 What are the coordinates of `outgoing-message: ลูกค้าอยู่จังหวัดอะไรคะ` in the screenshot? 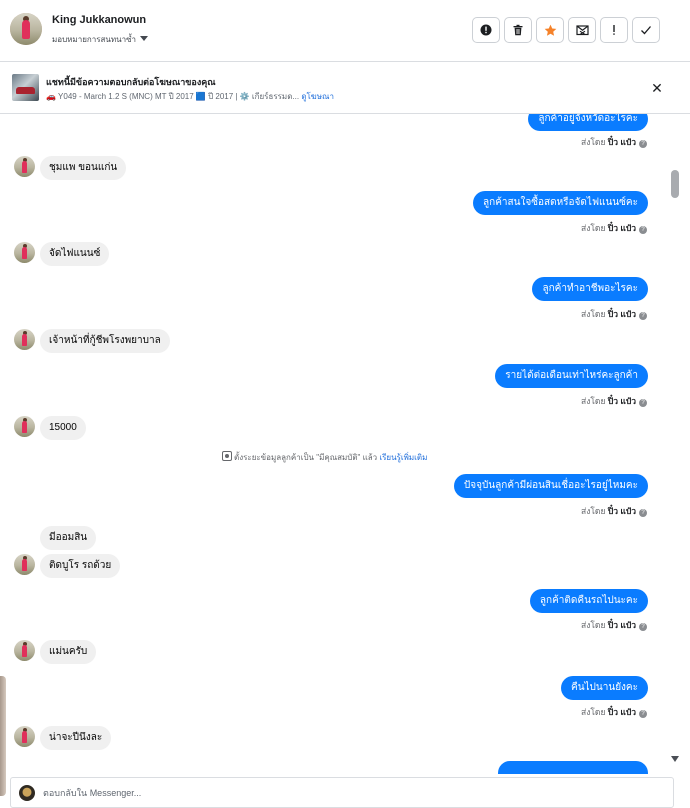 It's located at (588, 122).